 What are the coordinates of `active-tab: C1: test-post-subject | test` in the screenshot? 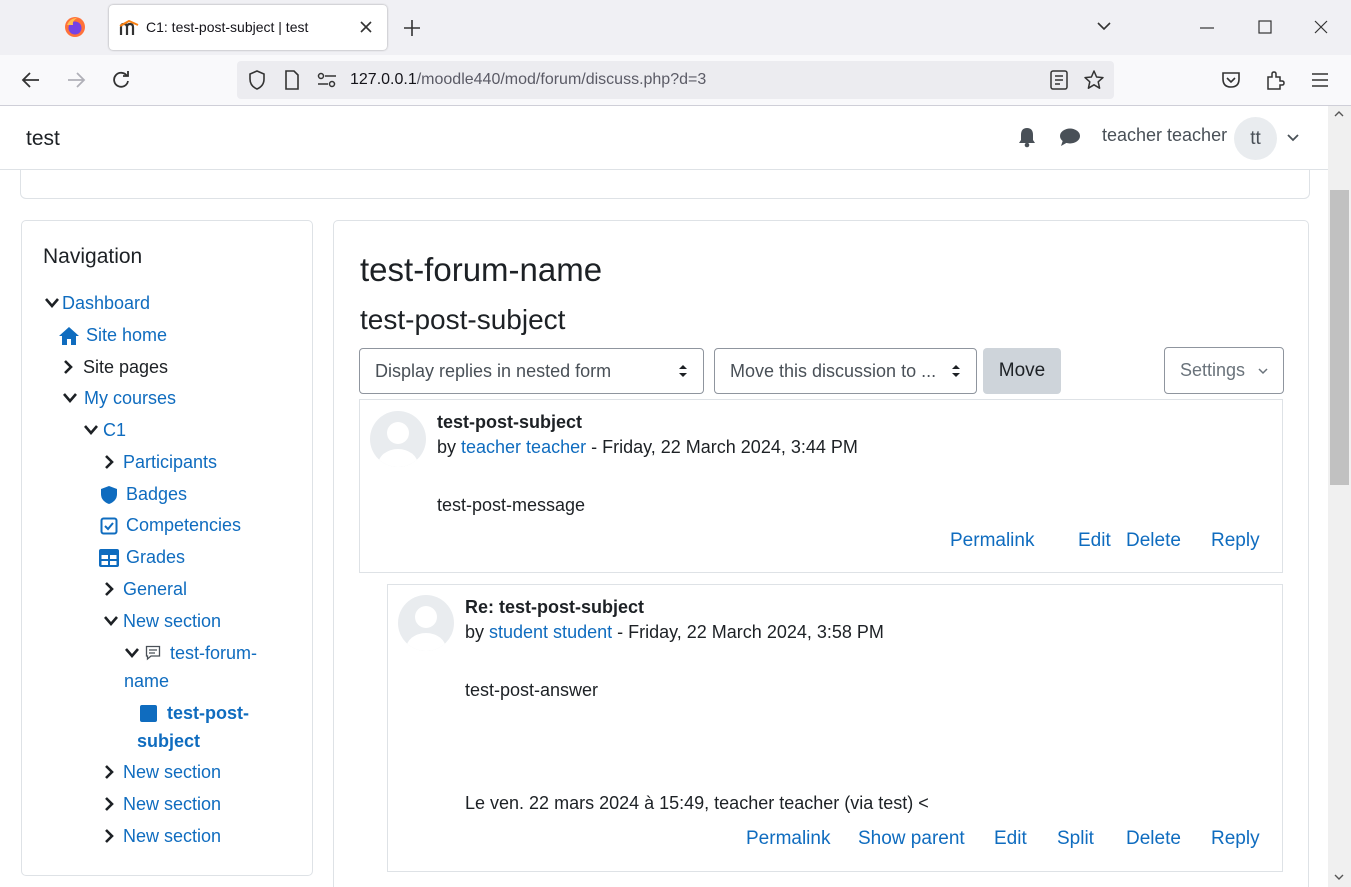 It's located at (248, 27).